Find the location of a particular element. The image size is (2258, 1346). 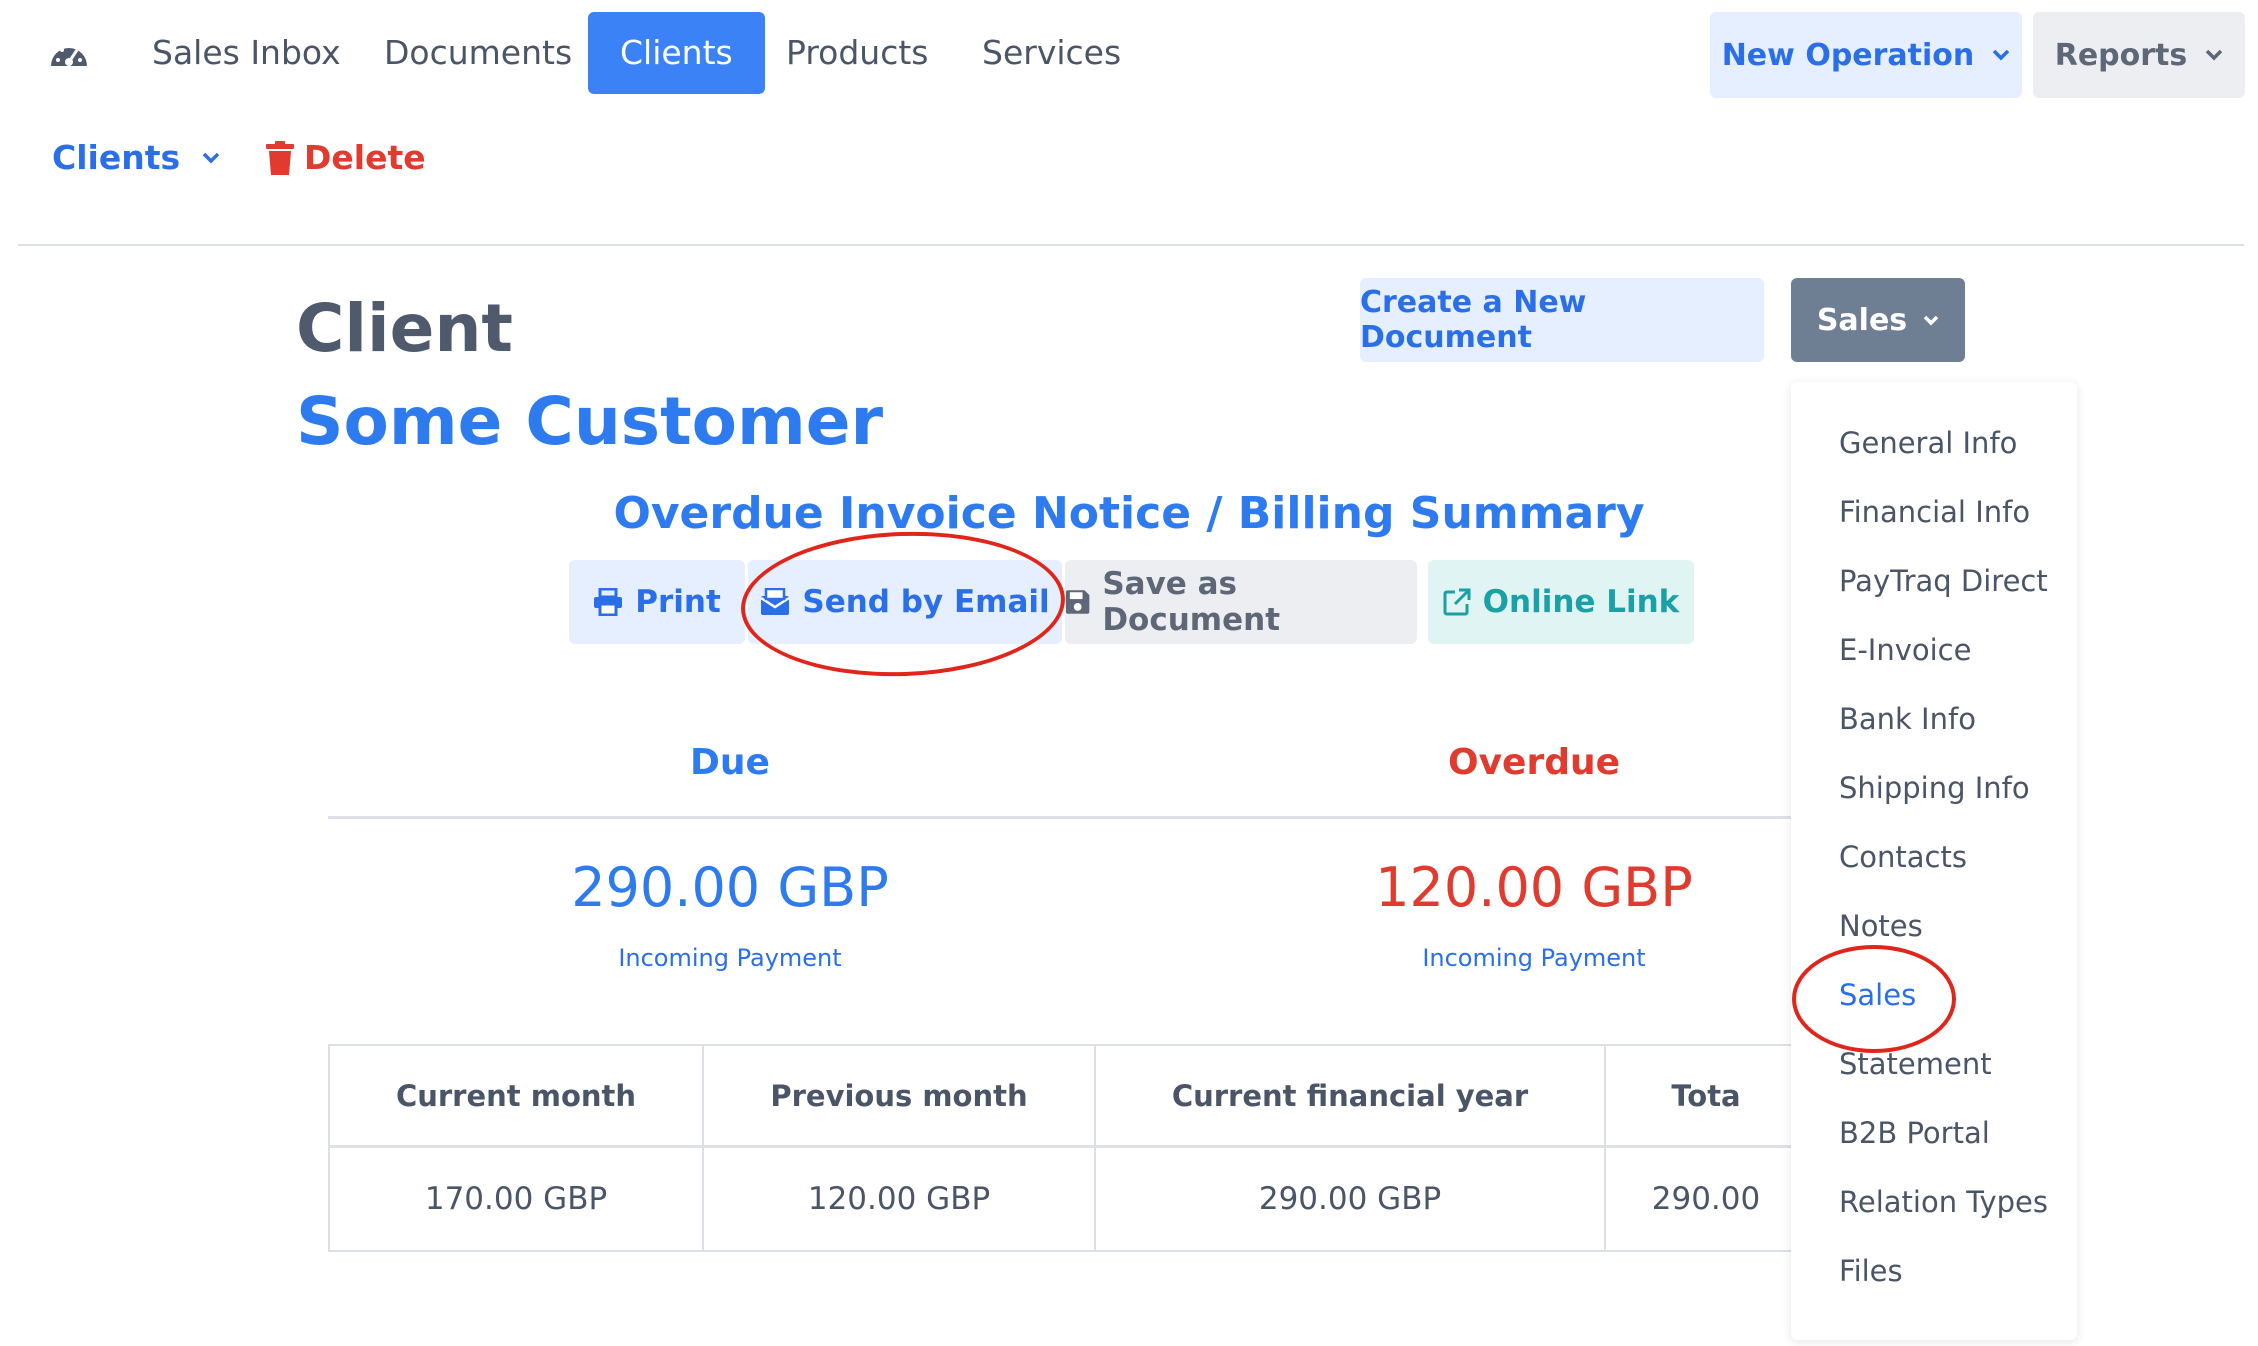

sales-button-label: Sales is located at coordinates (1862, 320).